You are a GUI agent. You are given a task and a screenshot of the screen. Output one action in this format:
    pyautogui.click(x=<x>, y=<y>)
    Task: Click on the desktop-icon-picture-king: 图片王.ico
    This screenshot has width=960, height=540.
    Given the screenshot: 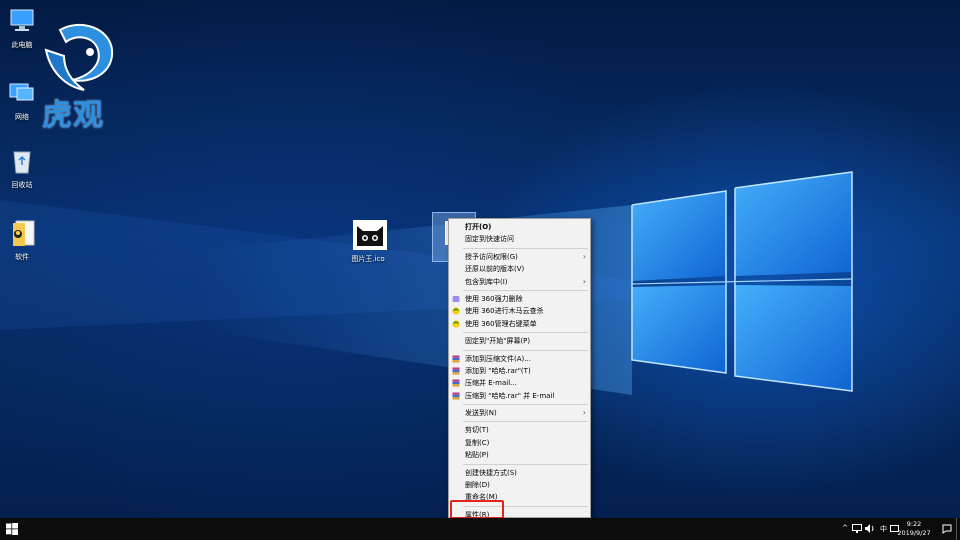 What is the action you would take?
    pyautogui.click(x=368, y=242)
    